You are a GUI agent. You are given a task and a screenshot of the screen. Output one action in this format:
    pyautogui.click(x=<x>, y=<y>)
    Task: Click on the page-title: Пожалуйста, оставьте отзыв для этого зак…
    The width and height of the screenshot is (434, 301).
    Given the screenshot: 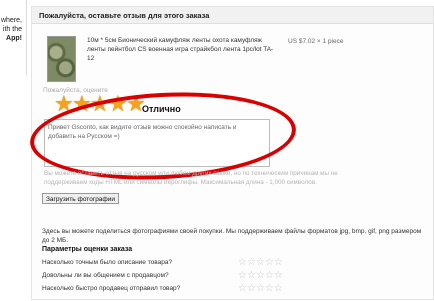 What is the action you would take?
    pyautogui.click(x=124, y=15)
    